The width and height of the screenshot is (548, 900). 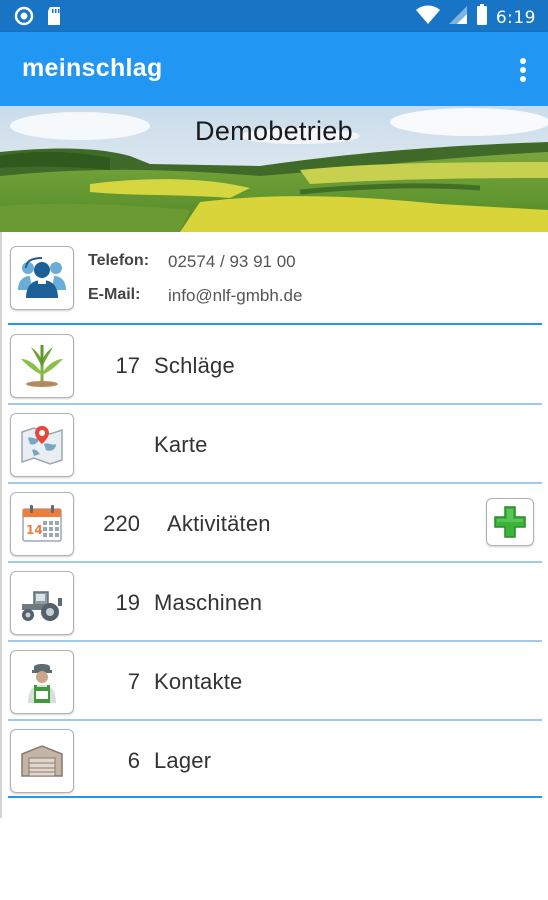 What do you see at coordinates (235, 296) in the screenshot?
I see `email-value: info@nlf-gmbh.de` at bounding box center [235, 296].